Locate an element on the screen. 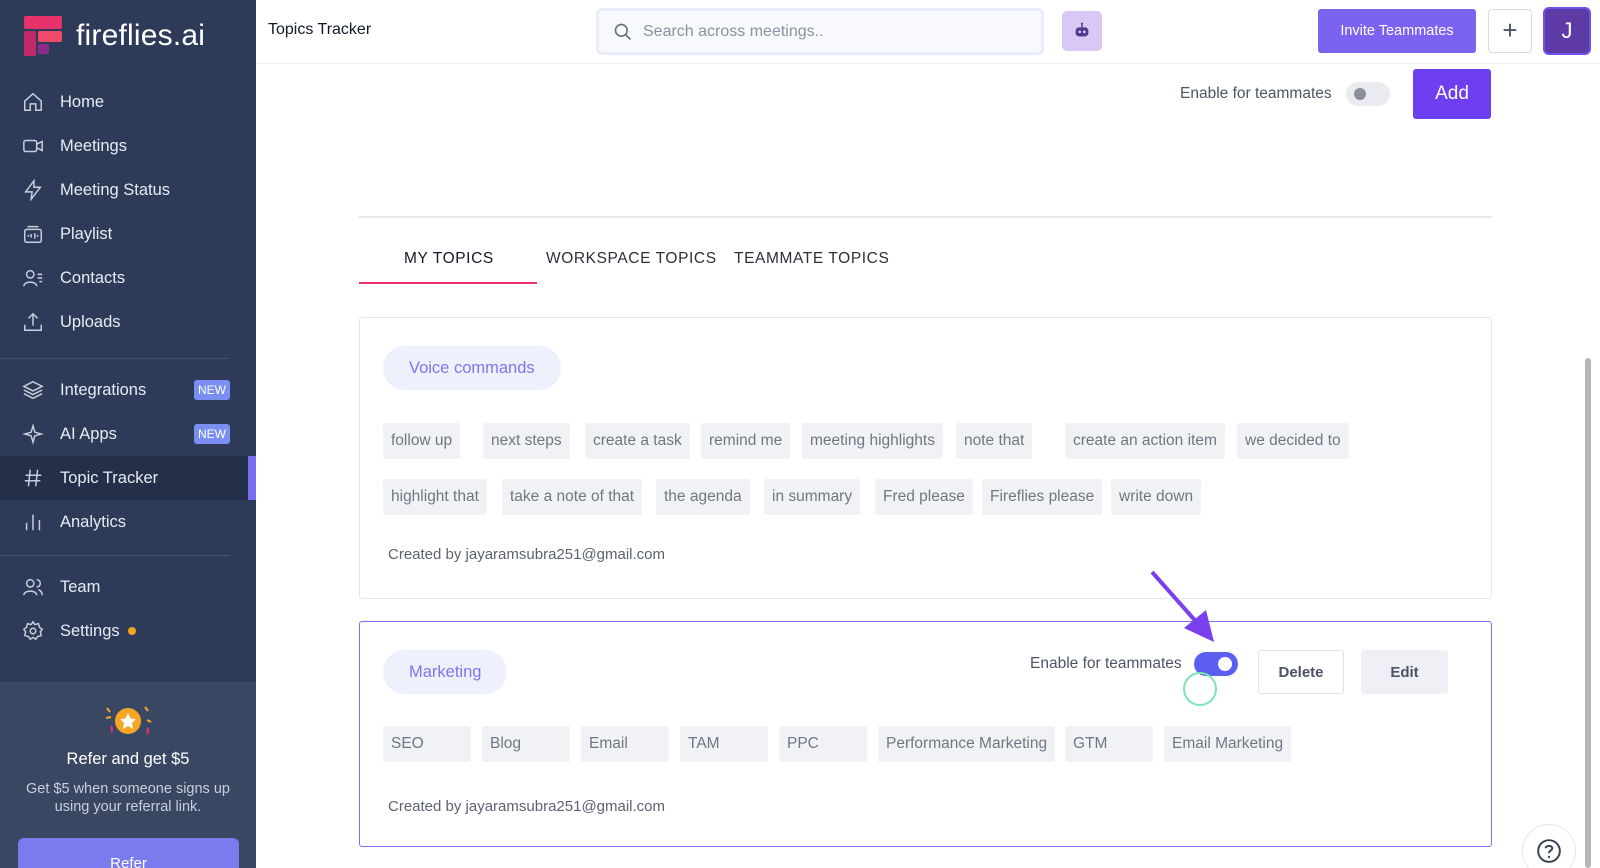  keyword-chip: PPC is located at coordinates (823, 744).